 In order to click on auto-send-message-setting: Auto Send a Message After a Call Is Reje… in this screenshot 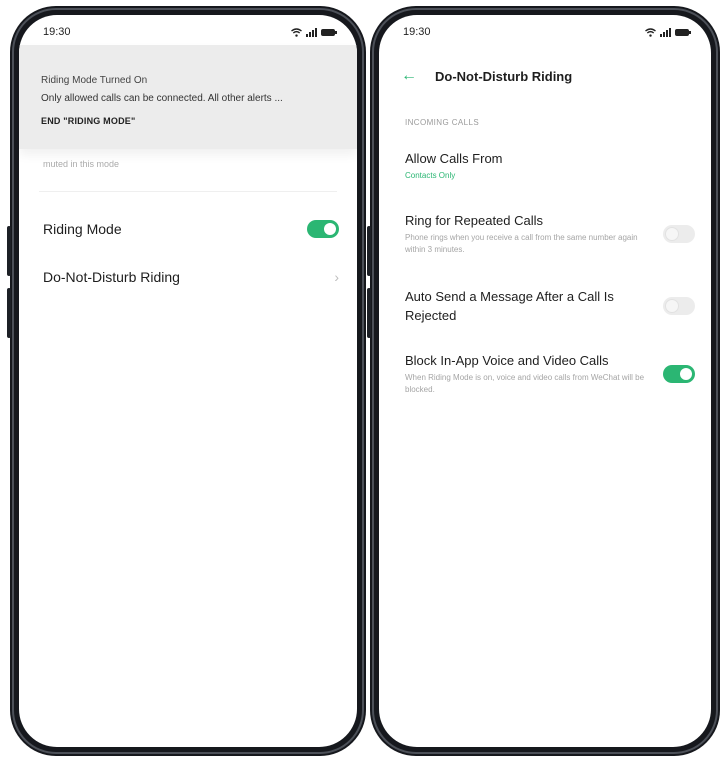, I will do `click(550, 306)`.